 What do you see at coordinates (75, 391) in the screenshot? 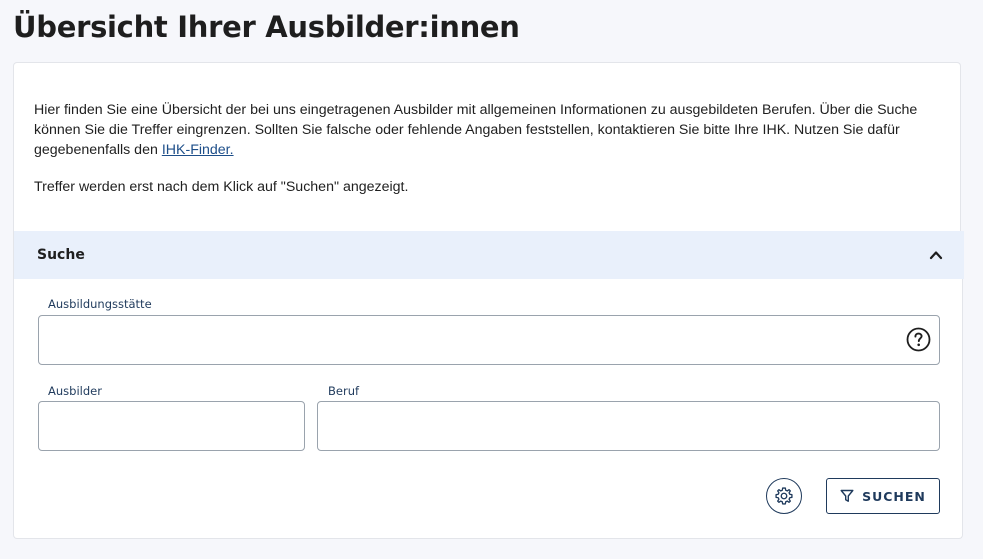
I see `ausbilder-label: Ausbilder` at bounding box center [75, 391].